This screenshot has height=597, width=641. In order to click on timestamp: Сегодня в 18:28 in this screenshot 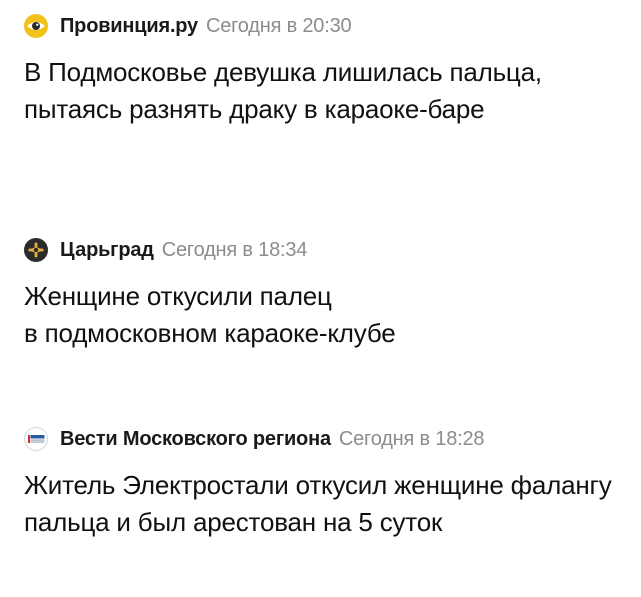, I will do `click(411, 438)`.